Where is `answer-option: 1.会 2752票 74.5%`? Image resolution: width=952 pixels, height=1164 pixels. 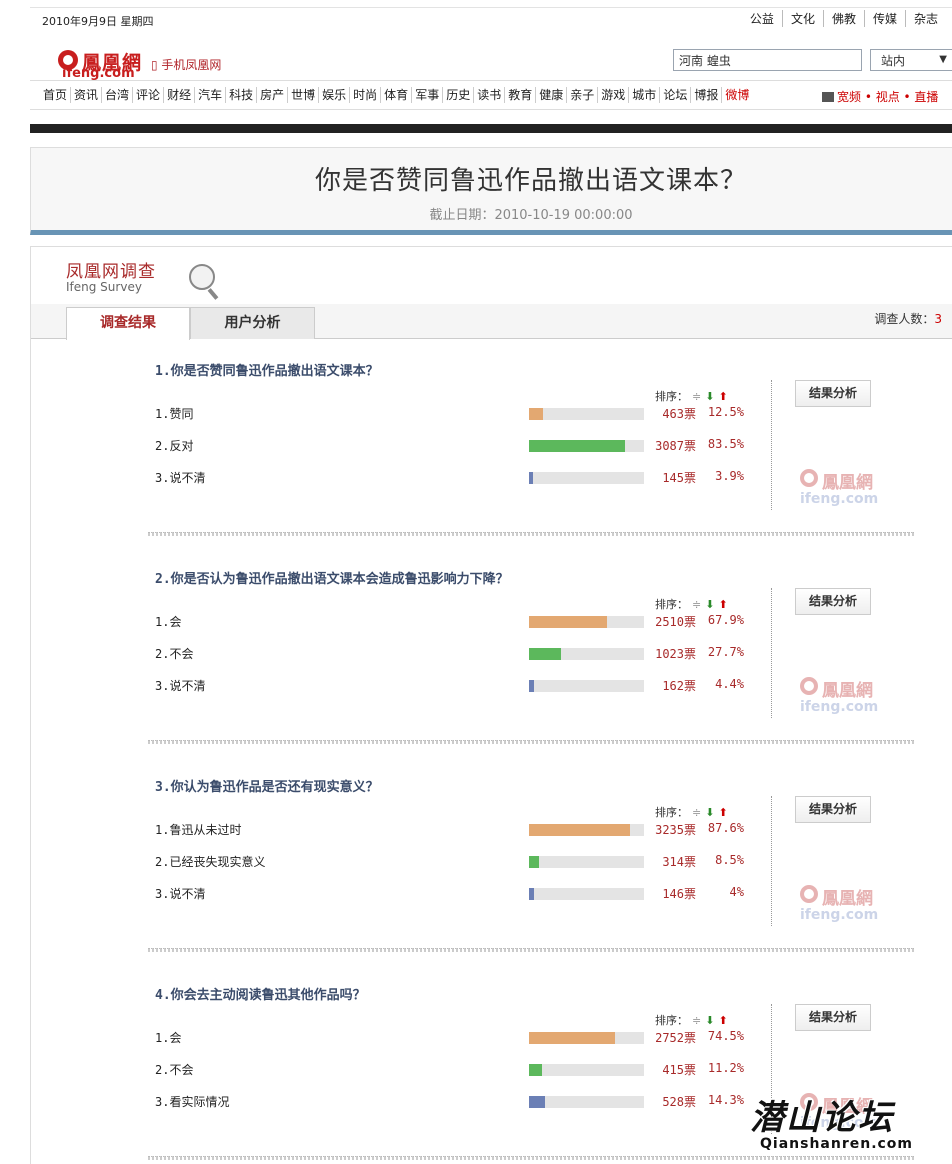 answer-option: 1.会 2752票 74.5% is located at coordinates (450, 1037).